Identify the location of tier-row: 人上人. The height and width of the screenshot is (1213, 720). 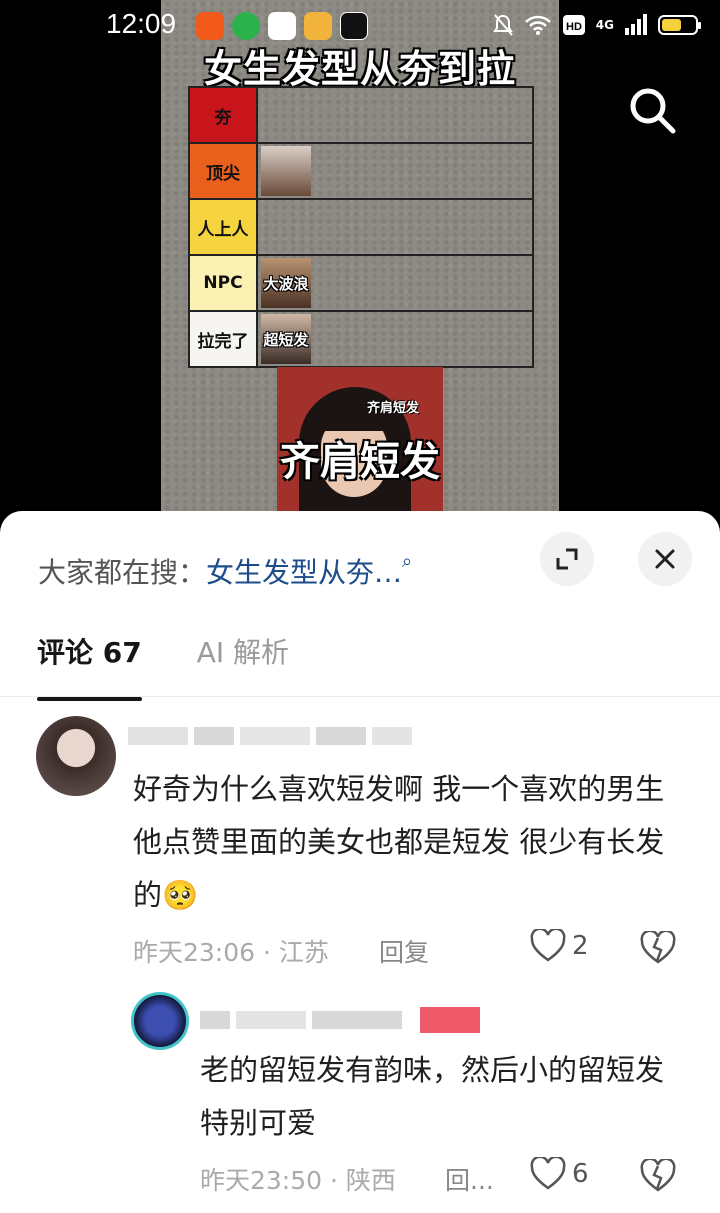
(361, 228).